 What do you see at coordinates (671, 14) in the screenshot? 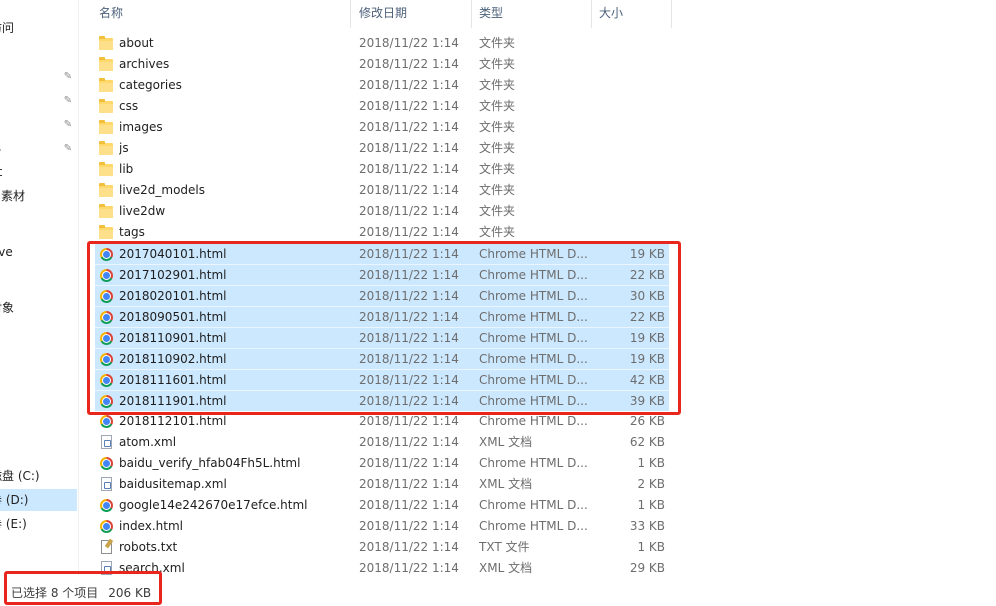
I see `column-divider` at bounding box center [671, 14].